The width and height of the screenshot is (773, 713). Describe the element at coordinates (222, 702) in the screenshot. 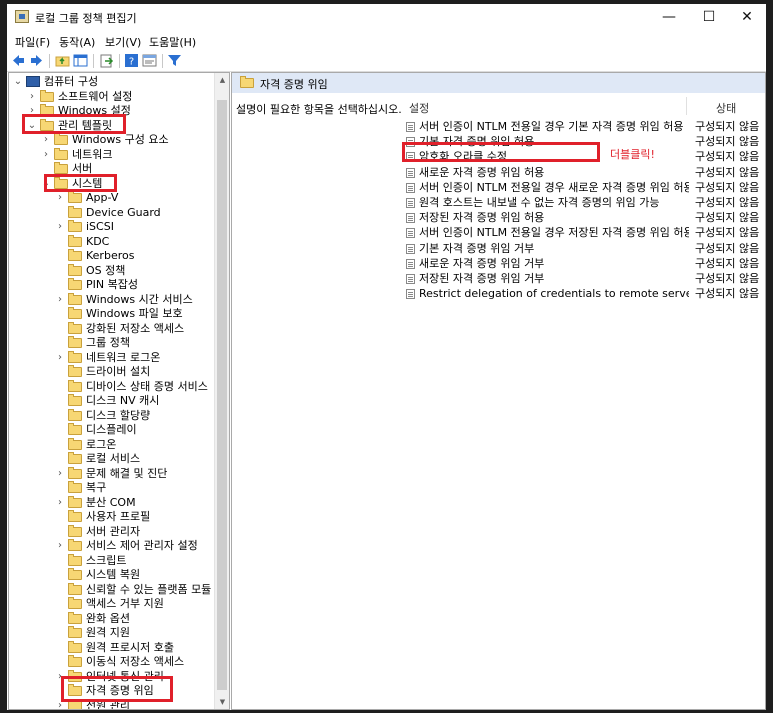

I see `scroll-down-arrow-icon: ▼` at that location.